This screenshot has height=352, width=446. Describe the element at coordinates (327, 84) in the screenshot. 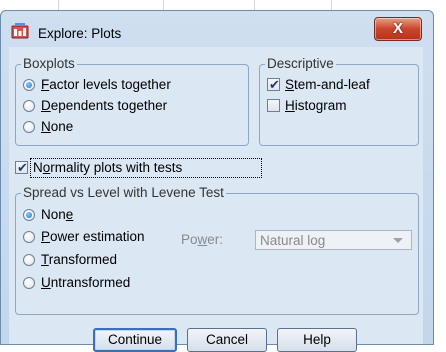

I see `checkbox-label: Stem-and-leaf` at that location.